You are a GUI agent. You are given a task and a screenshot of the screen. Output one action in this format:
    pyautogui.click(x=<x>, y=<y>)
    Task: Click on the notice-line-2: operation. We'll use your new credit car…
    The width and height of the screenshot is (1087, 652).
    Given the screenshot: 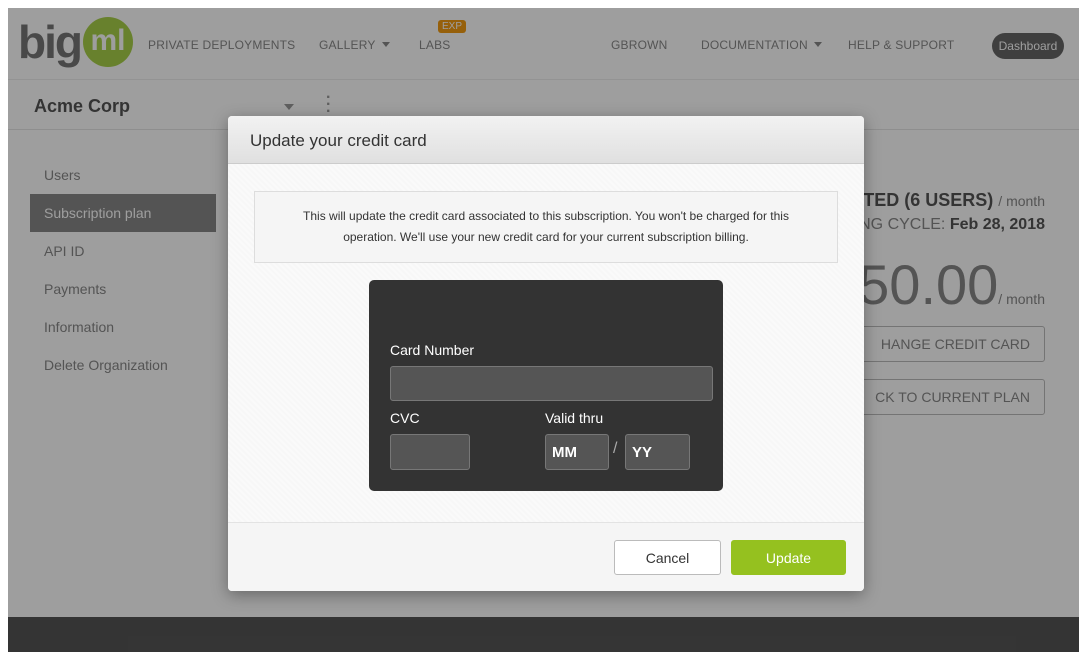 What is the action you would take?
    pyautogui.click(x=546, y=237)
    